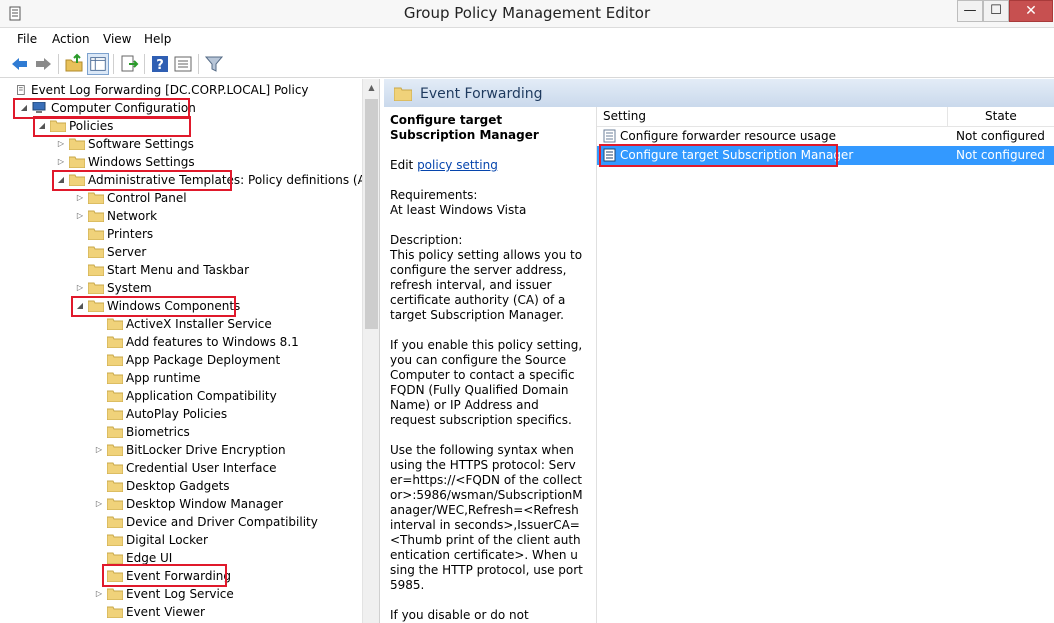 The height and width of the screenshot is (623, 1054). What do you see at coordinates (132, 216) in the screenshot?
I see `tree-item-label: Network` at bounding box center [132, 216].